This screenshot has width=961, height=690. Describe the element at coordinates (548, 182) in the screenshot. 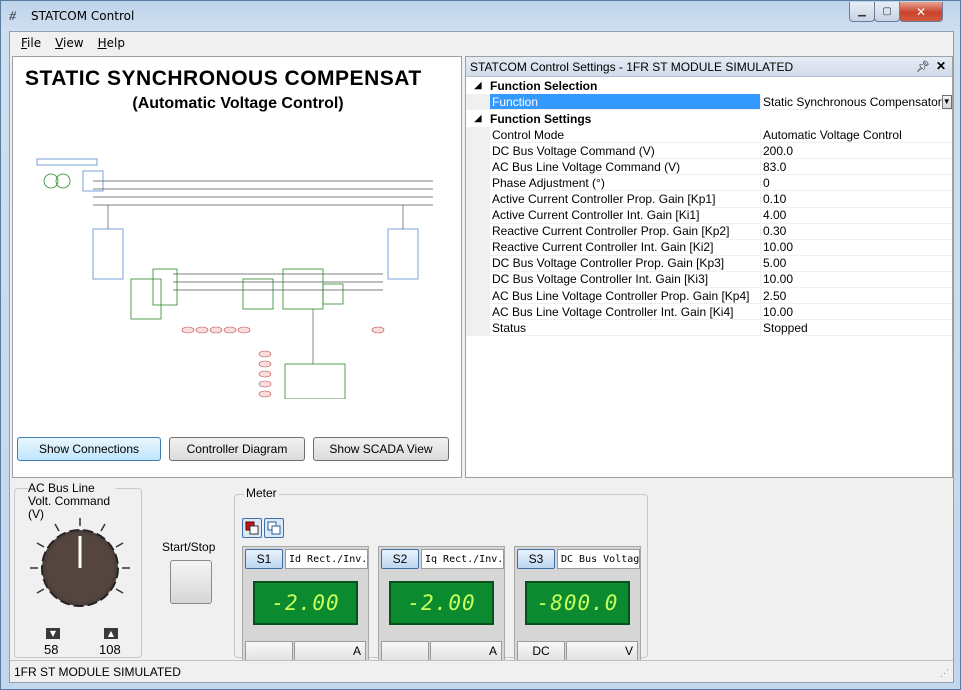

I see `property-name: Phase Adjustment (°)` at that location.